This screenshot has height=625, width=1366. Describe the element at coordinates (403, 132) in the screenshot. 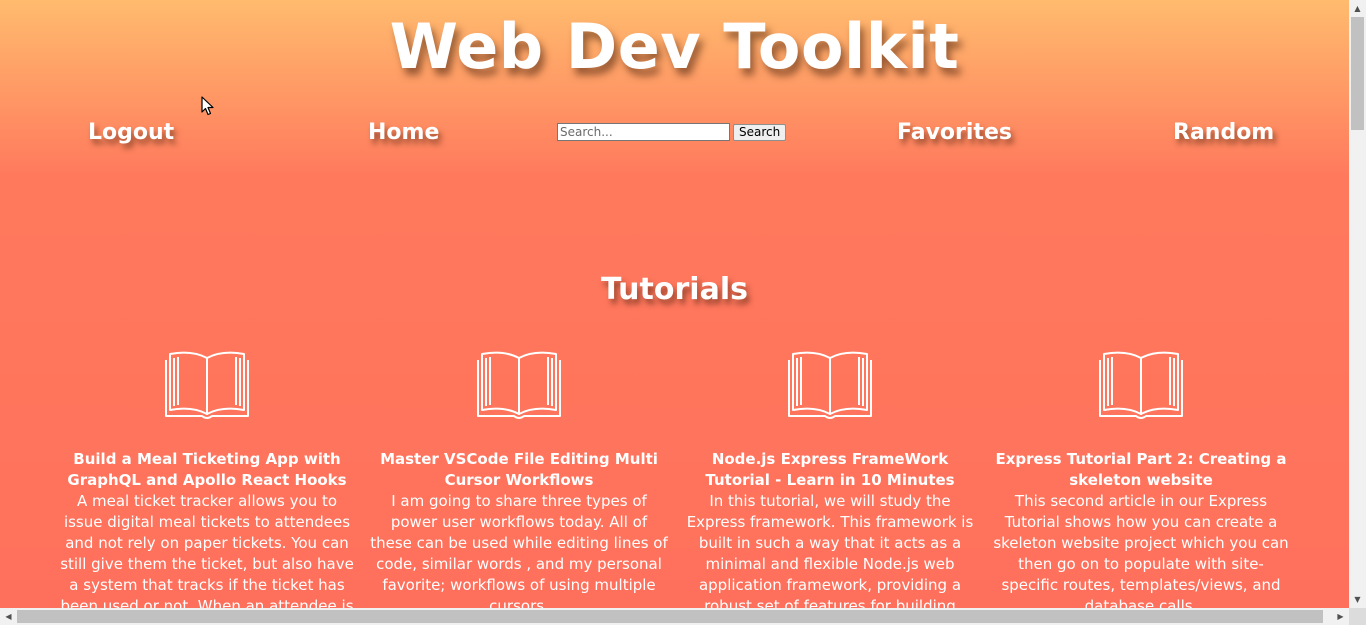

I see `nav-home-link: Home` at that location.